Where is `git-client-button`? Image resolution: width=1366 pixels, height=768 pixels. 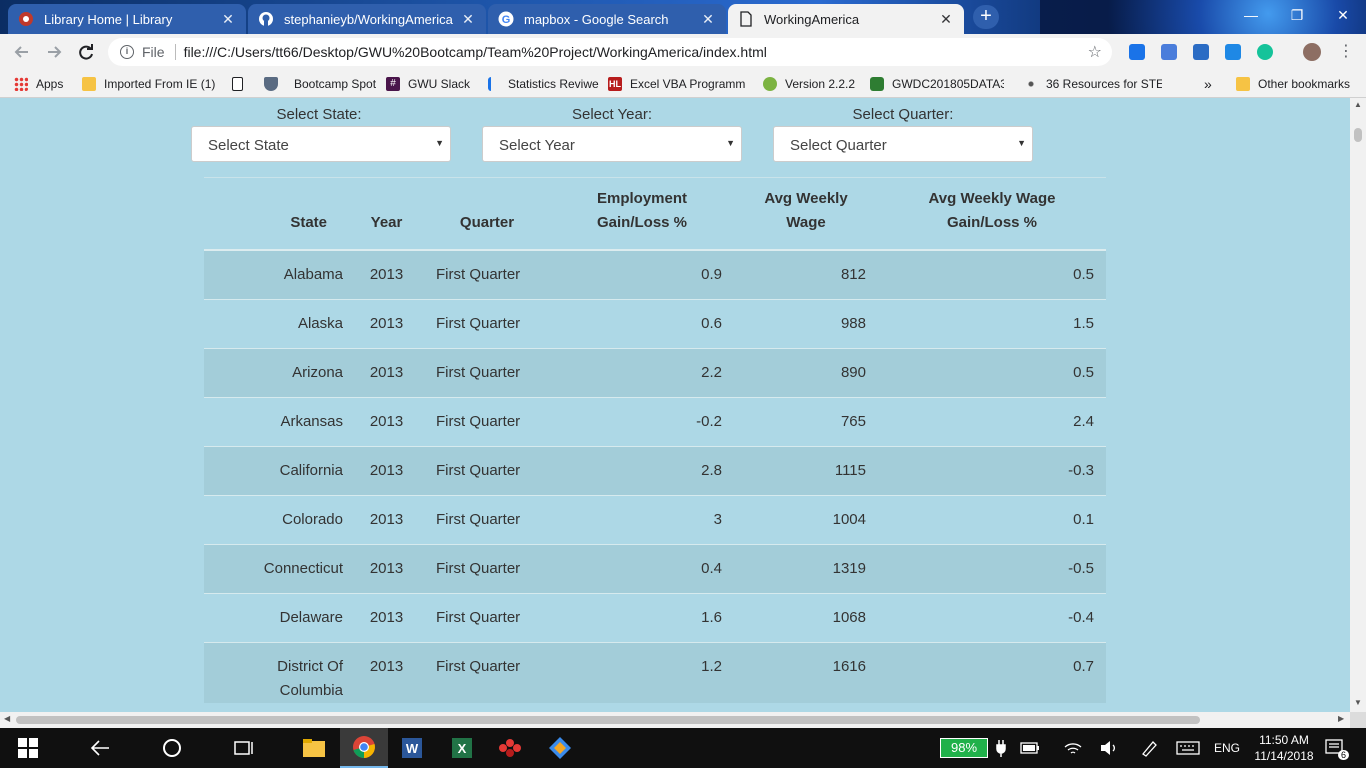 git-client-button is located at coordinates (560, 748).